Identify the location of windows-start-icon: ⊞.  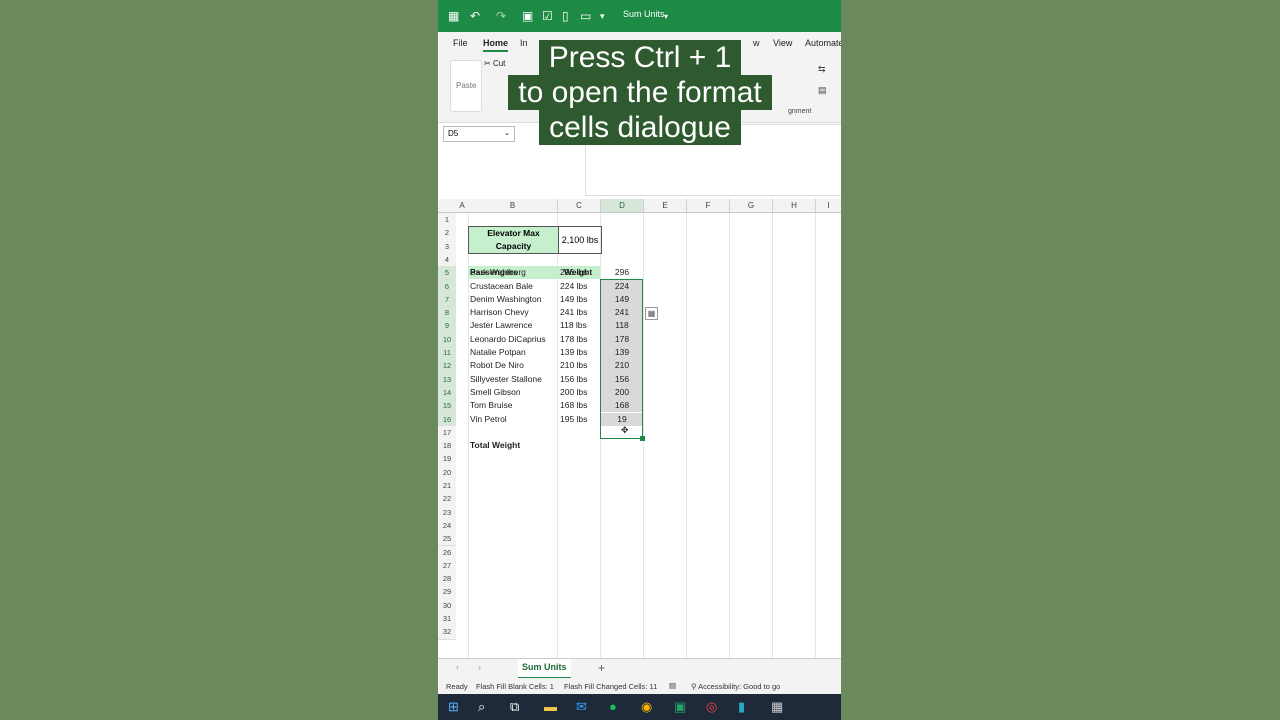
(453, 707).